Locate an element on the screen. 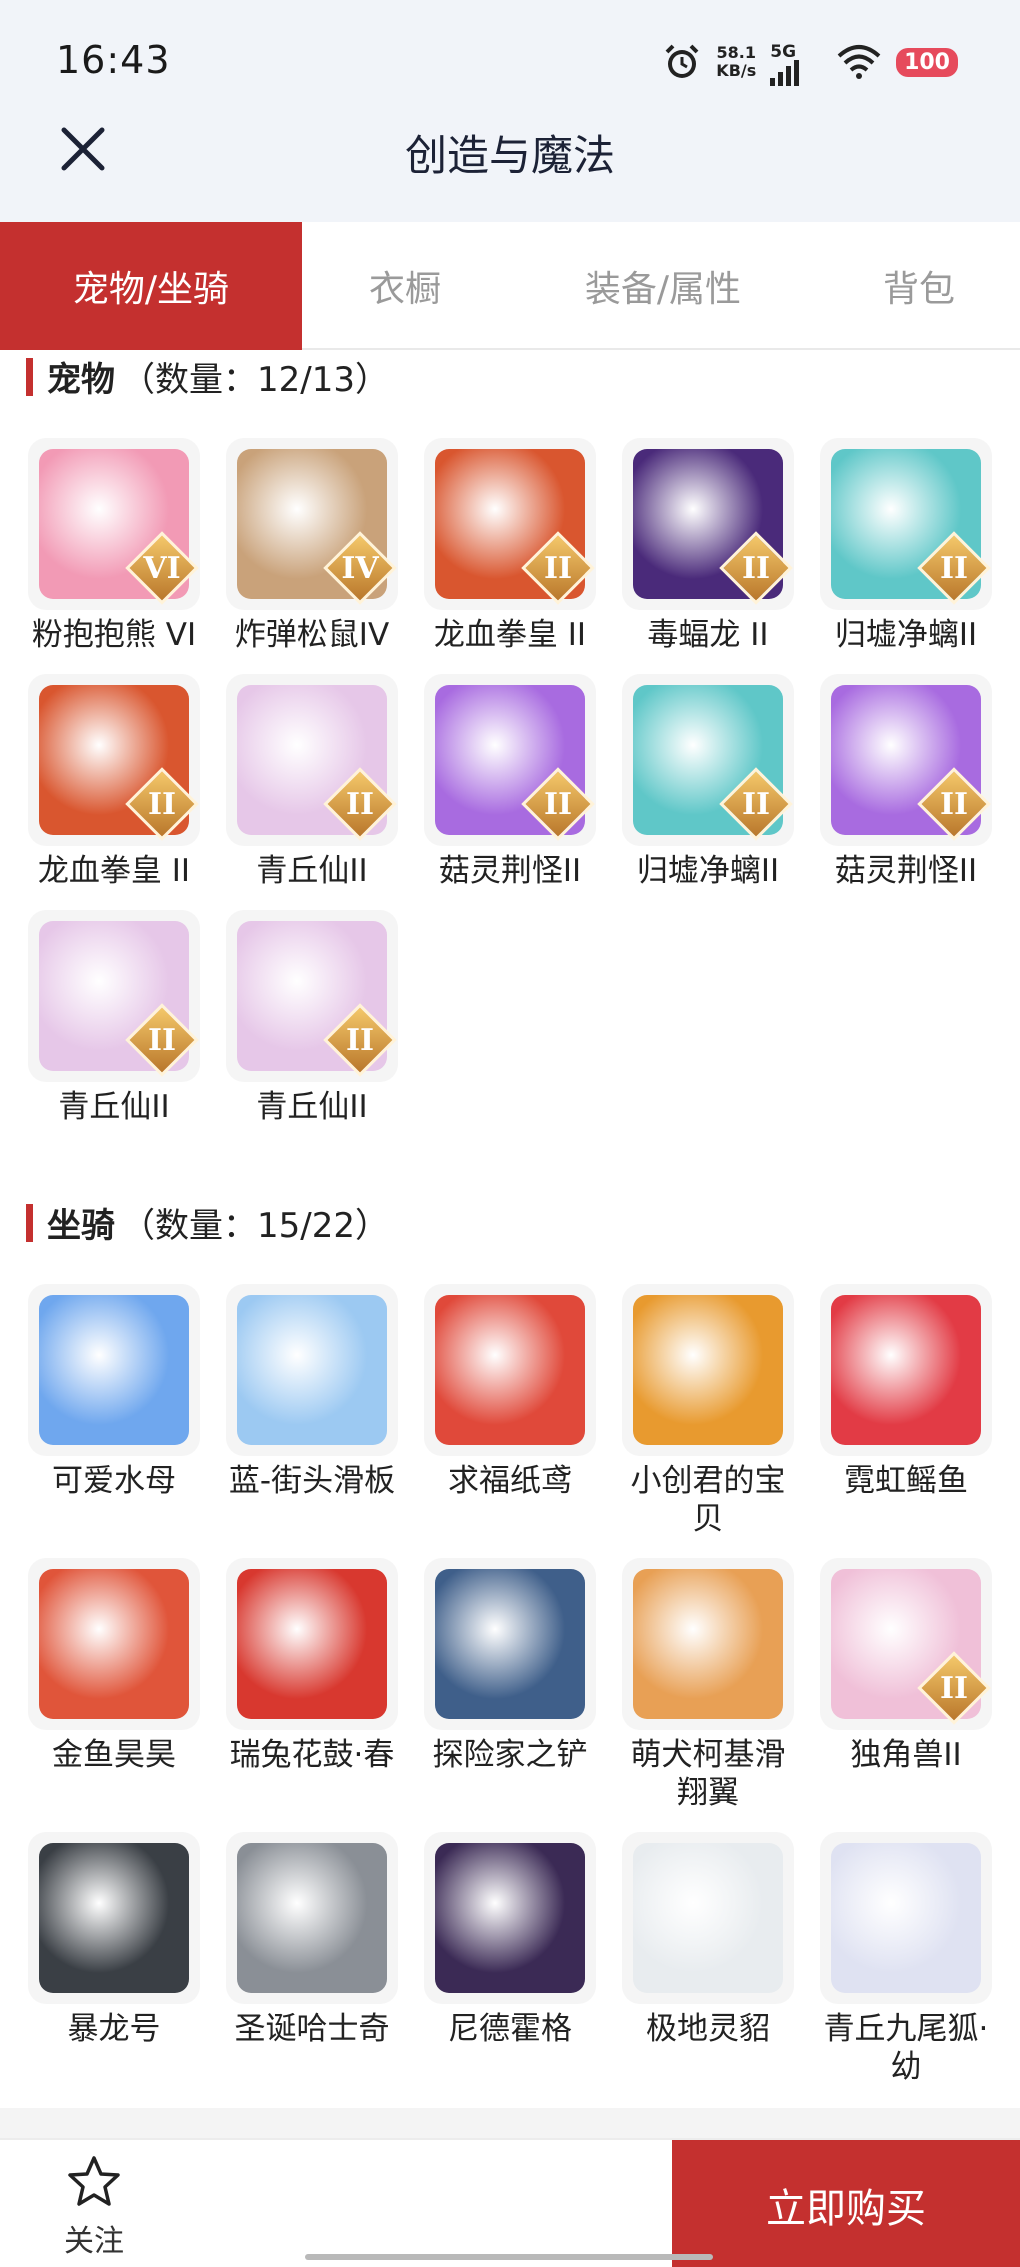  item-name: 可爱水母 is located at coordinates (114, 1481).